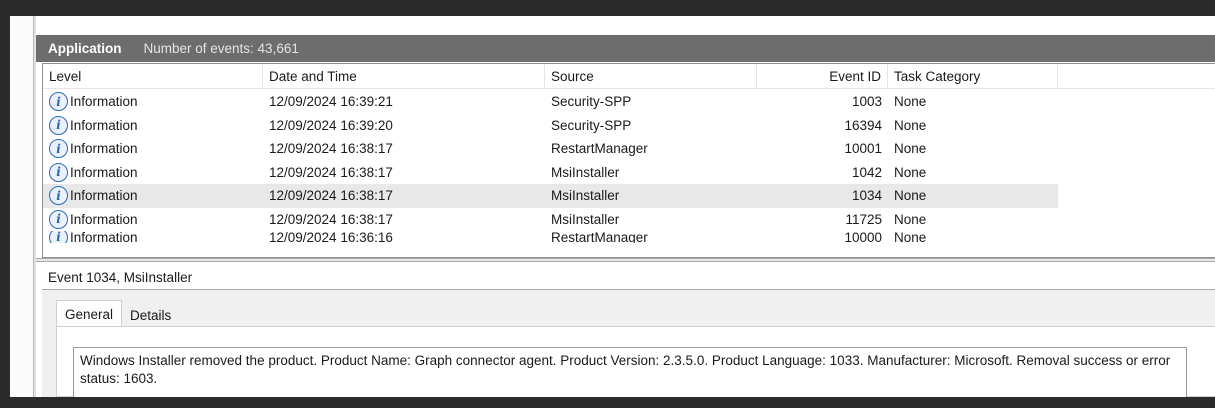 The width and height of the screenshot is (1215, 408). What do you see at coordinates (863, 149) in the screenshot?
I see `cell-event-id: 10001` at bounding box center [863, 149].